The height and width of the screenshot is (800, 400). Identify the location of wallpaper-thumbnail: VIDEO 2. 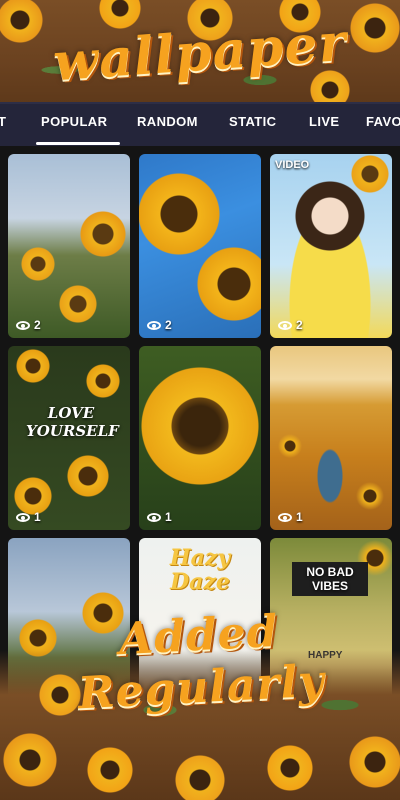
(331, 246).